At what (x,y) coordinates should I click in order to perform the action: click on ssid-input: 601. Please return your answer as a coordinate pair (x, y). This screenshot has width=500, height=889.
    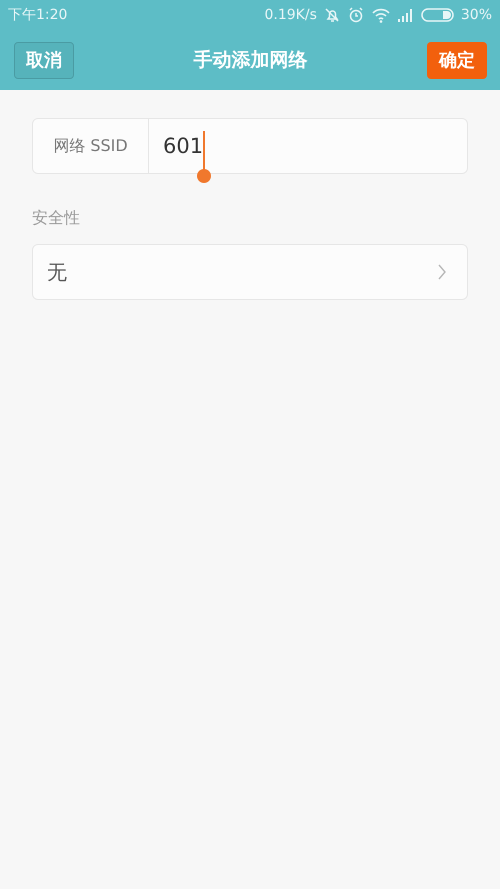
    Looking at the image, I should click on (183, 146).